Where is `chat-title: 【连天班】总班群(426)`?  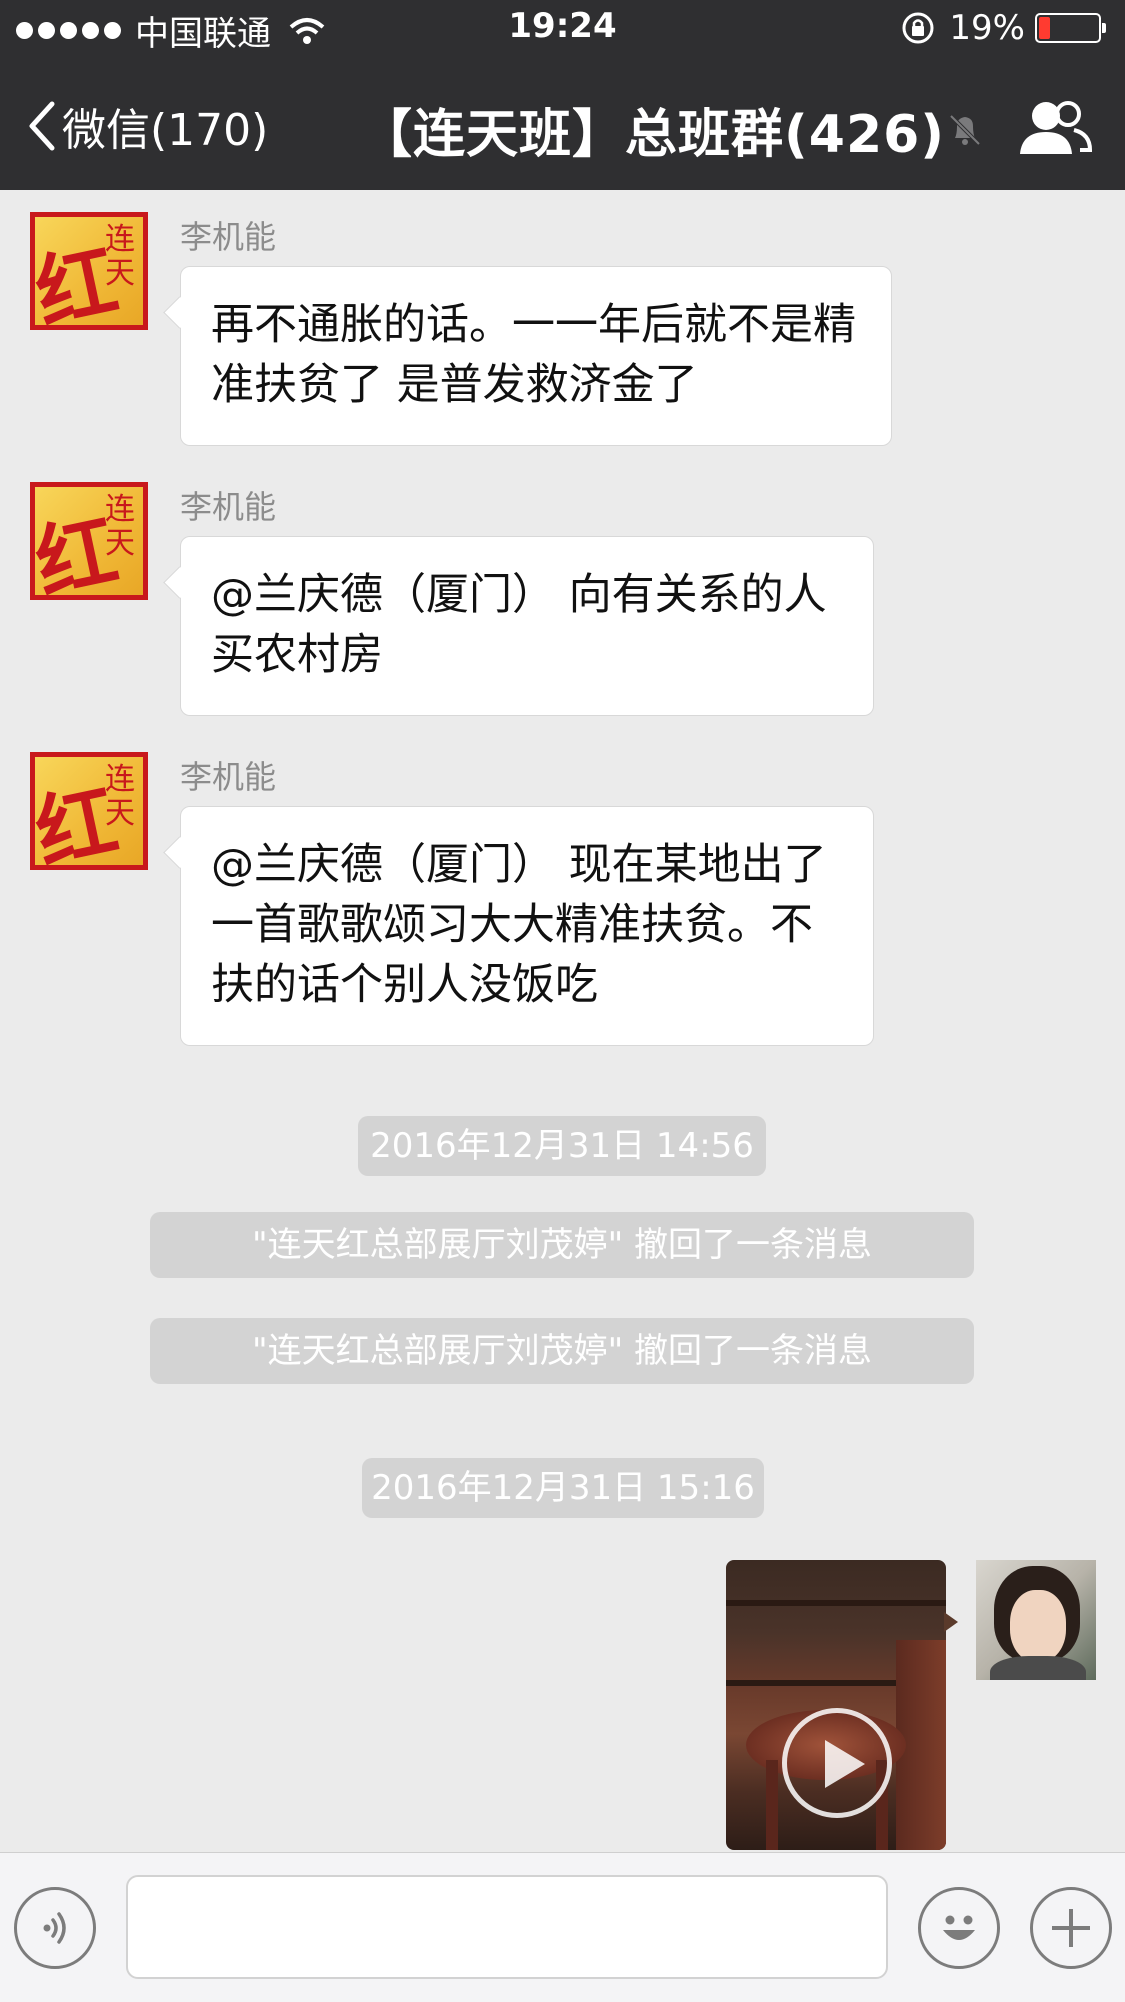
chat-title: 【连天班】总班群(426) is located at coordinates (653, 135).